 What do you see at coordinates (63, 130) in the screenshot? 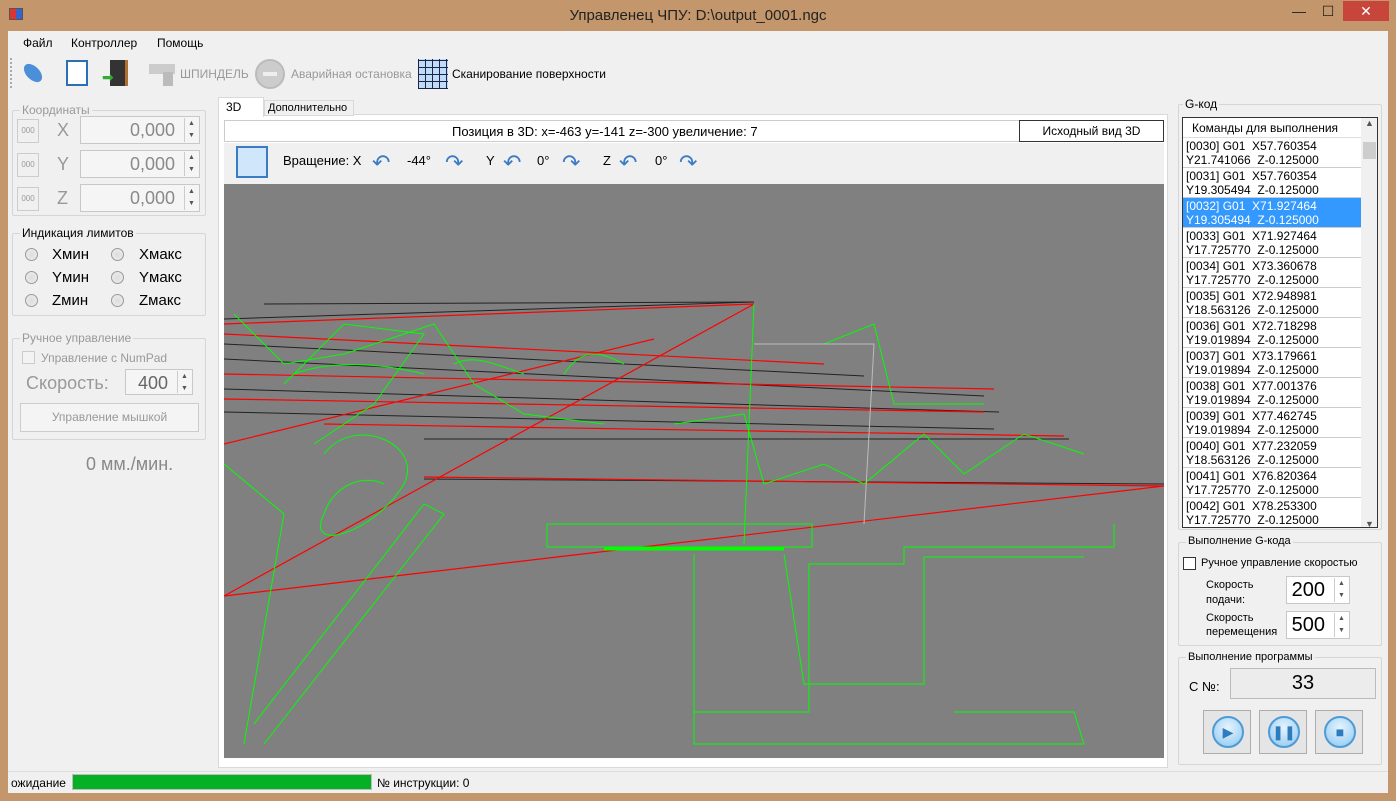
I see `axis-x-label: X` at bounding box center [63, 130].